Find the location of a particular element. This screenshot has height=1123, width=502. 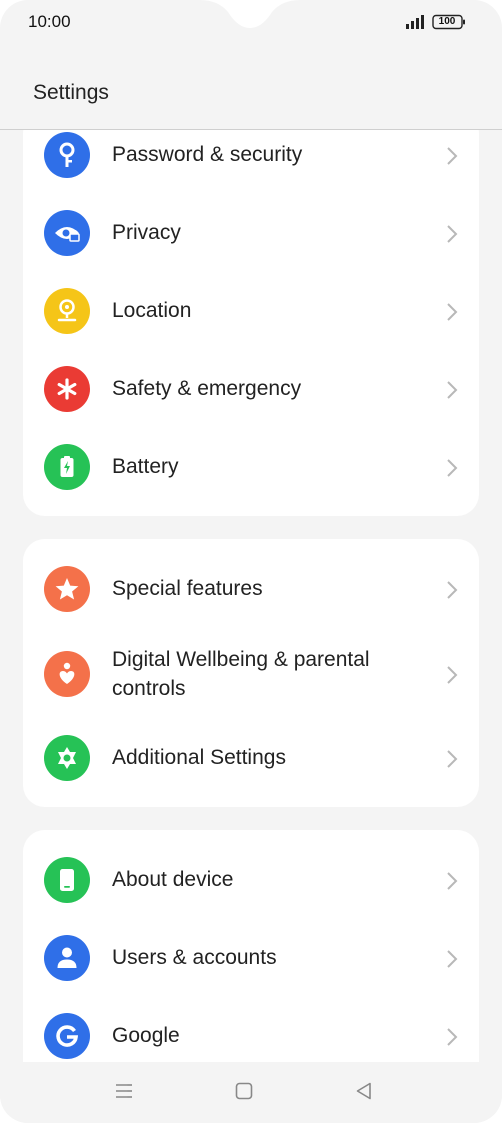

wellbeing-heart-icon is located at coordinates (67, 674).